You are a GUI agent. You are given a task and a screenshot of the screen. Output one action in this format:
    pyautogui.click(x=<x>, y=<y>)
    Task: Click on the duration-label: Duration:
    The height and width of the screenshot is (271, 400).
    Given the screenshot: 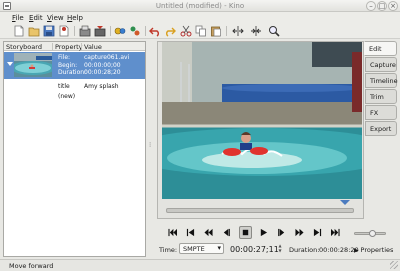 What is the action you would take?
    pyautogui.click(x=304, y=250)
    